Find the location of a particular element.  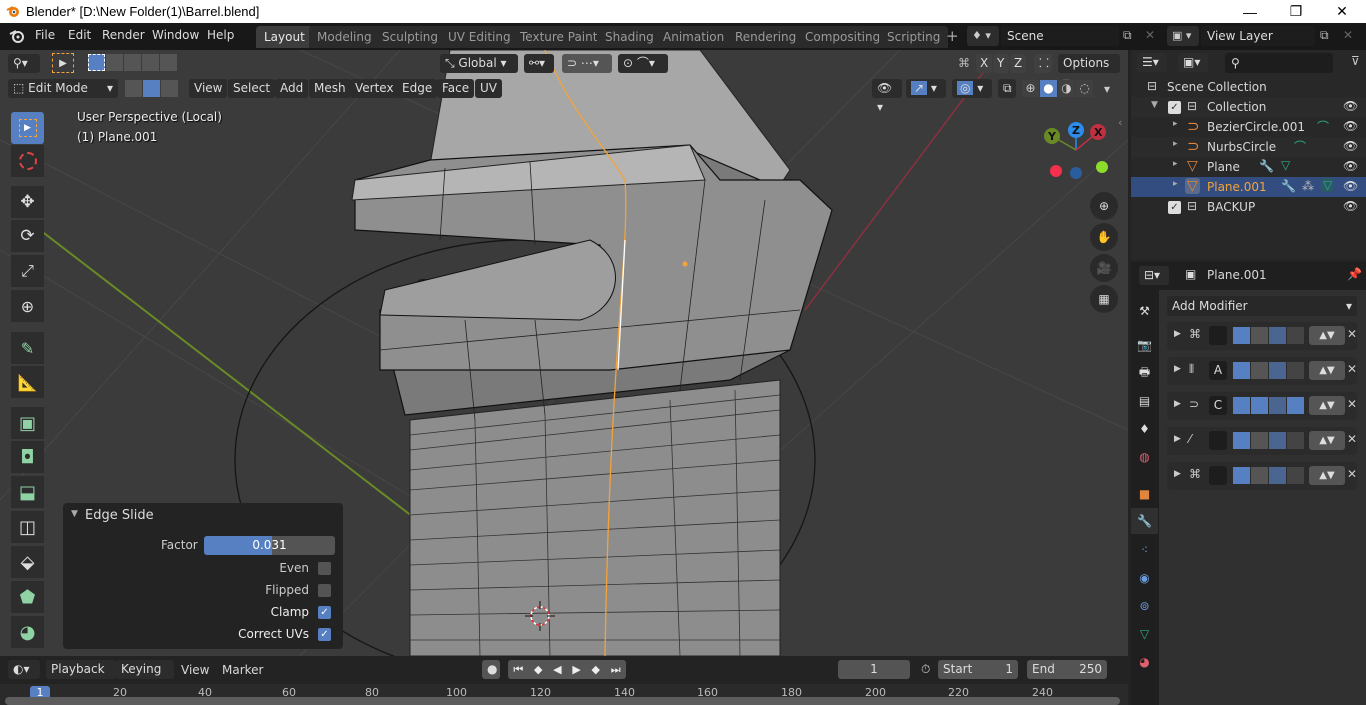

correct-uvs-checkbox: ✓ is located at coordinates (324, 634).